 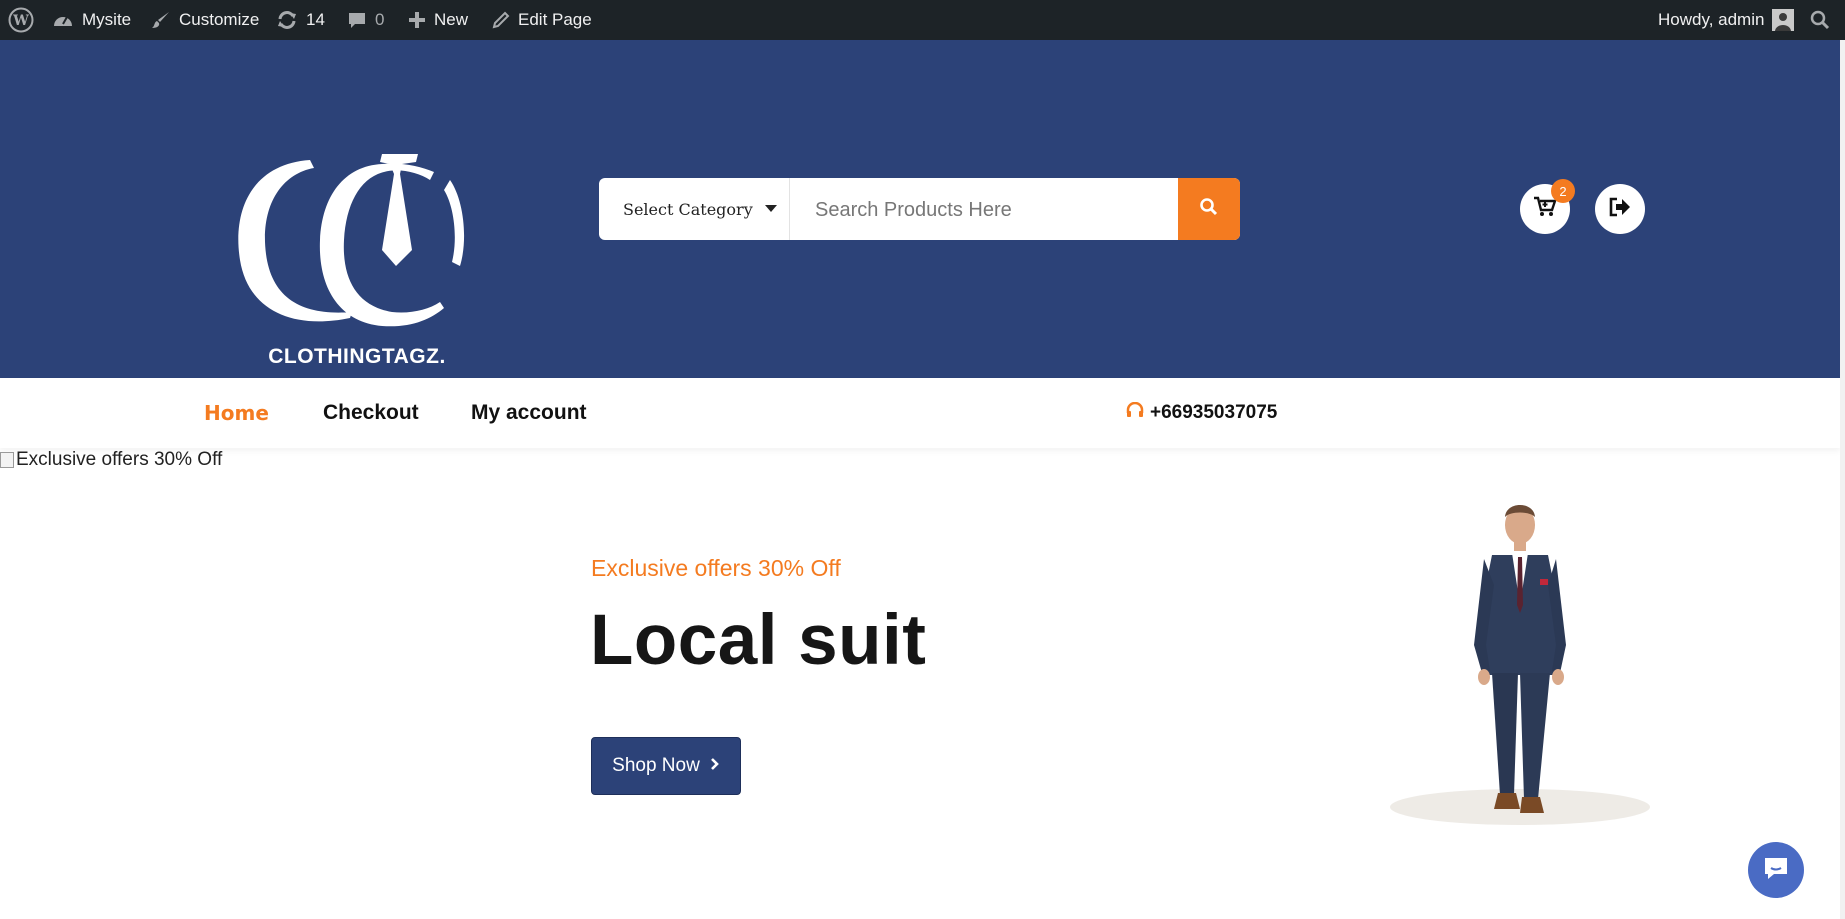 What do you see at coordinates (555, 19) in the screenshot?
I see `edit-page-label: Edit Page` at bounding box center [555, 19].